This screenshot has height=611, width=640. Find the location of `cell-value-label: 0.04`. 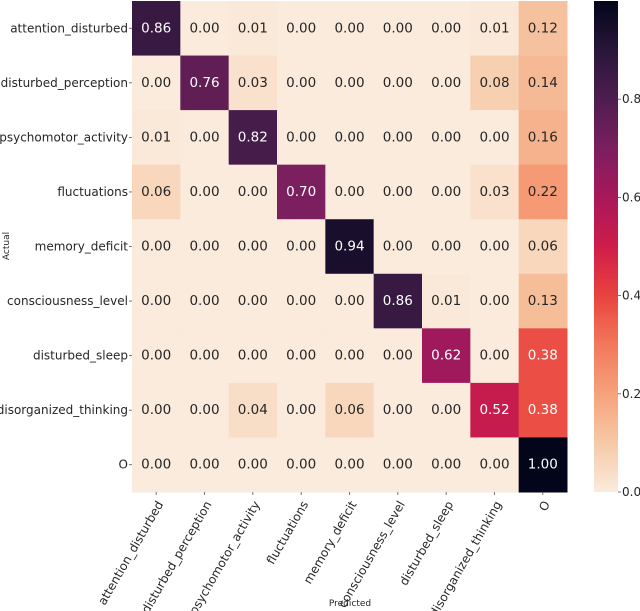

cell-value-label: 0.04 is located at coordinates (253, 410).